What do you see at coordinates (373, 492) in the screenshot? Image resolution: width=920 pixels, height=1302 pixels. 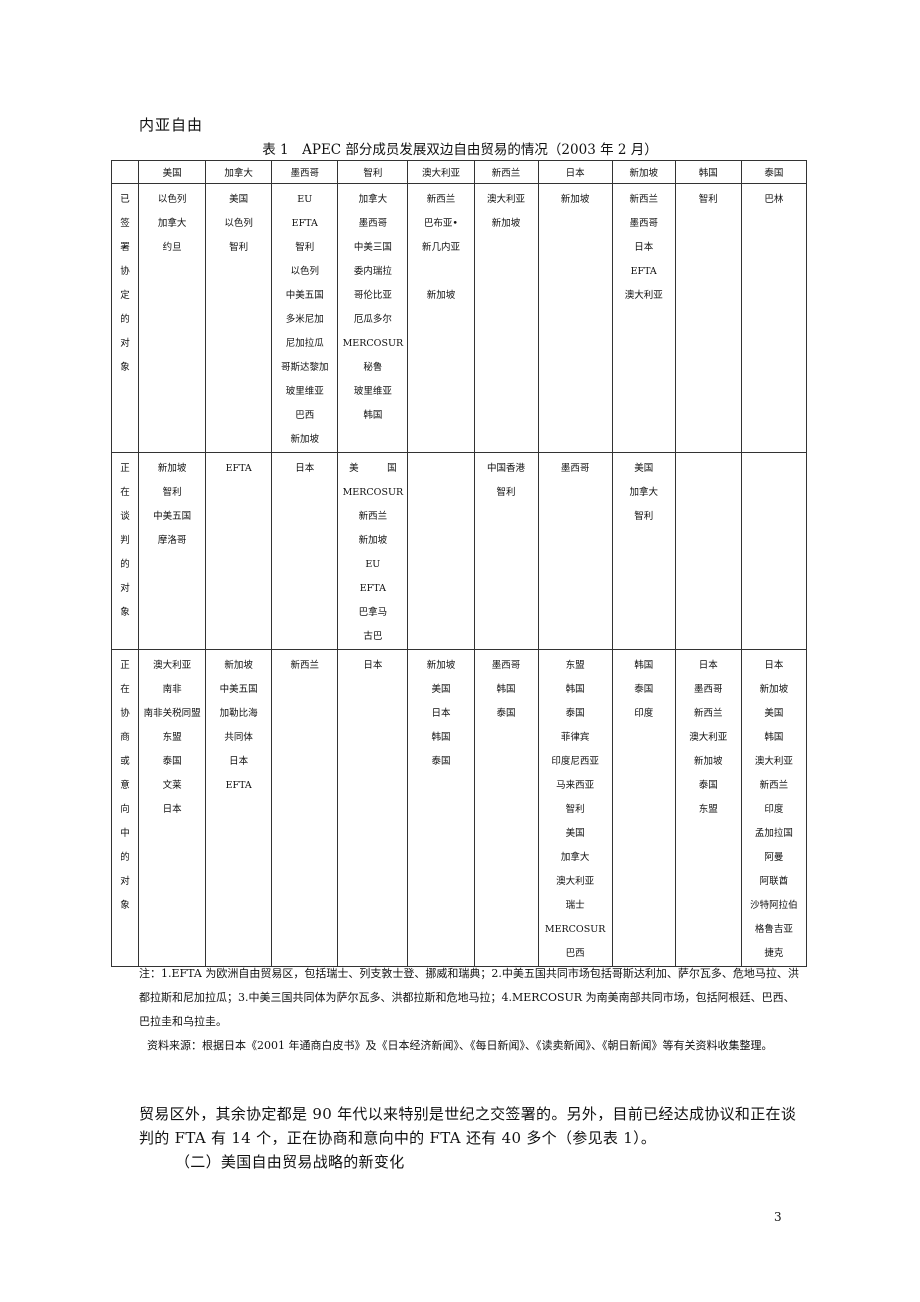 I see `partner-entry: MERCOSUR` at bounding box center [373, 492].